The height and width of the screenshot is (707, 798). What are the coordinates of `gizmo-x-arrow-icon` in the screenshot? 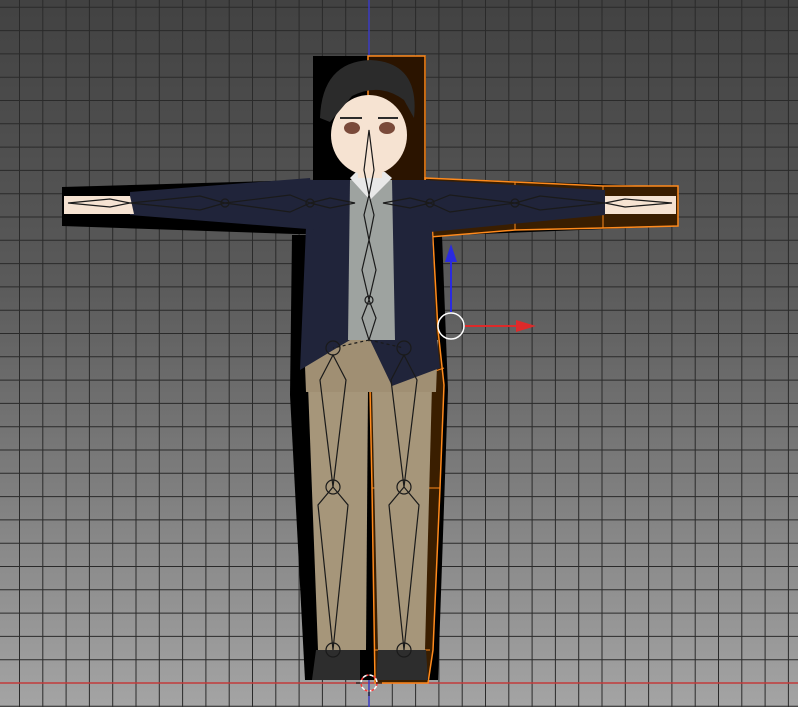 It's located at (526, 326).